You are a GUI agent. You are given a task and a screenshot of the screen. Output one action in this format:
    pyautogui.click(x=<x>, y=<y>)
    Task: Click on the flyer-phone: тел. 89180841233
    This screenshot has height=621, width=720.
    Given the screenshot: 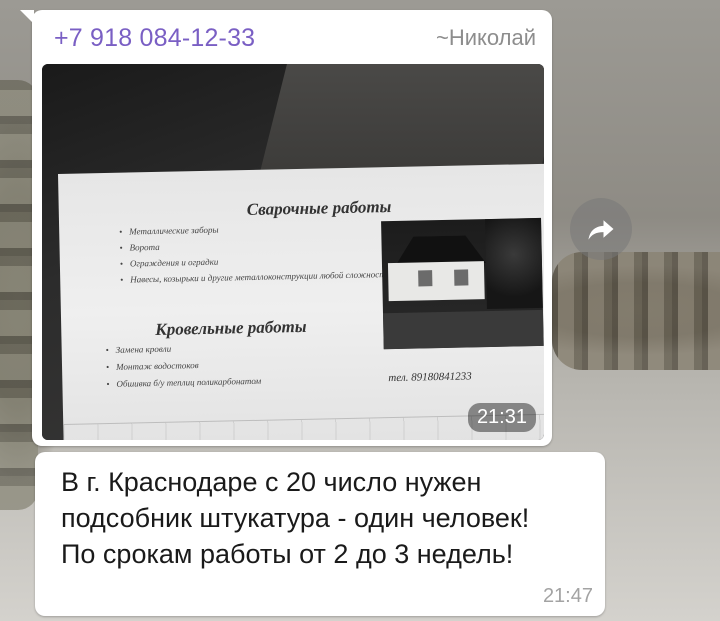 What is the action you would take?
    pyautogui.click(x=430, y=377)
    